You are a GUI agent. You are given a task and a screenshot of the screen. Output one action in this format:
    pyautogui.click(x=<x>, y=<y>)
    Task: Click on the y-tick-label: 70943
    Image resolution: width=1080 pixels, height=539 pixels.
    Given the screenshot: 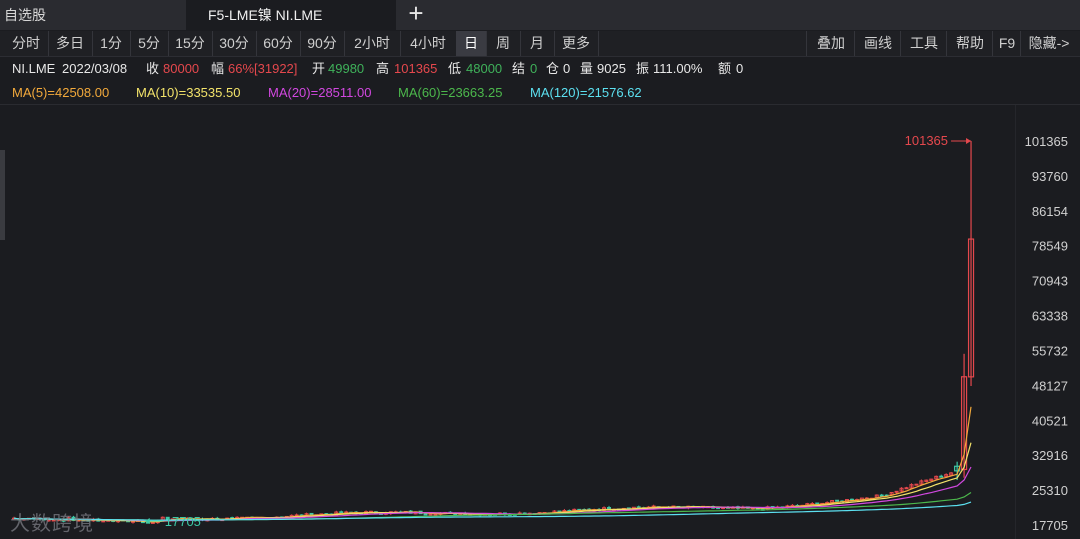 What is the action you would take?
    pyautogui.click(x=1050, y=281)
    